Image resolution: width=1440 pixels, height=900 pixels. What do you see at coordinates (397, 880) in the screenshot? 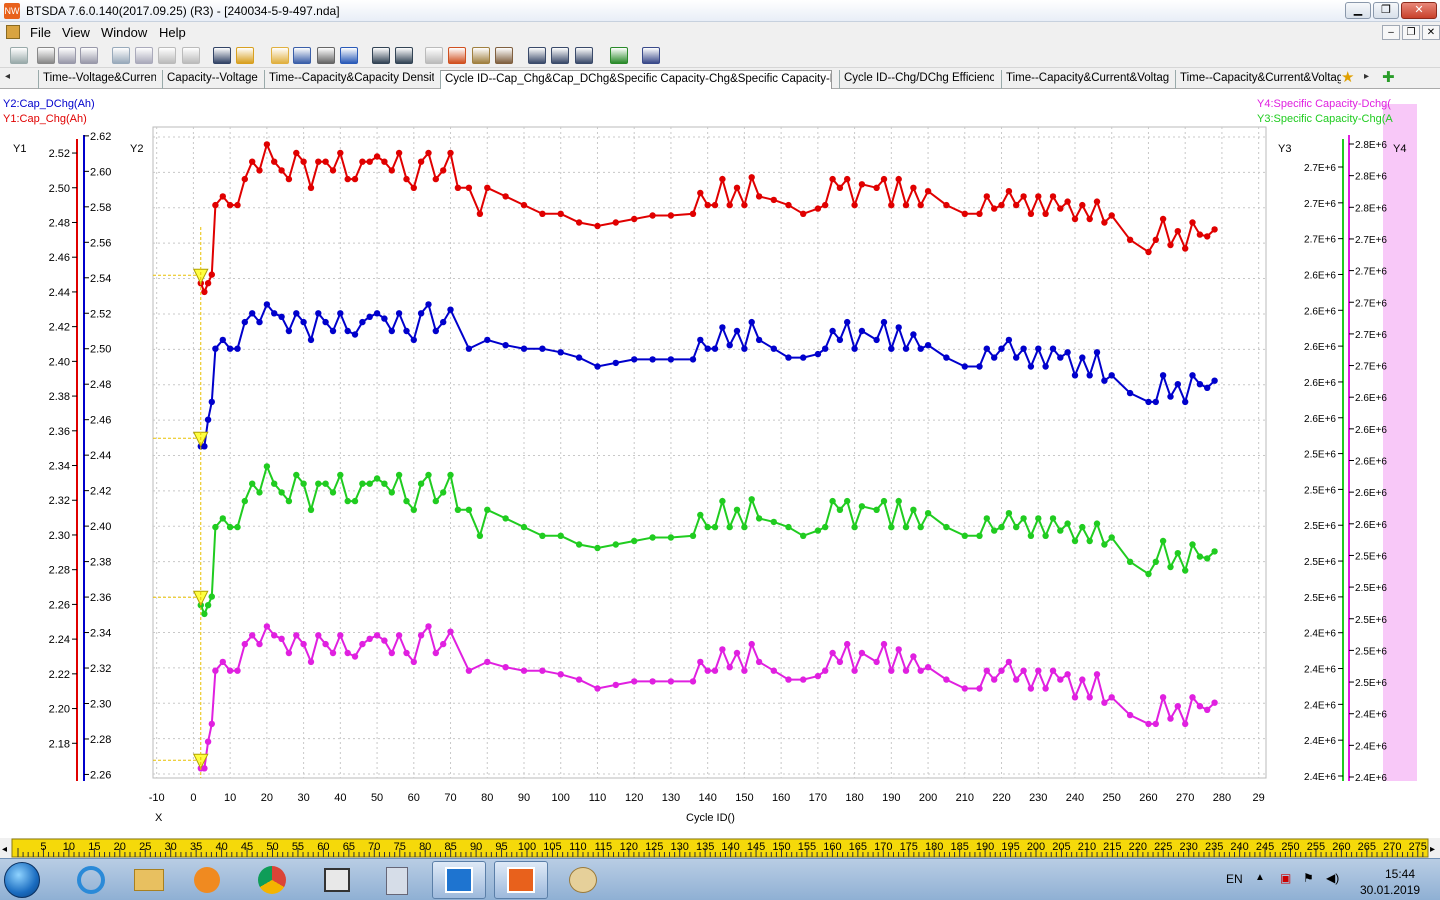
I see `calculator-icon` at bounding box center [397, 880].